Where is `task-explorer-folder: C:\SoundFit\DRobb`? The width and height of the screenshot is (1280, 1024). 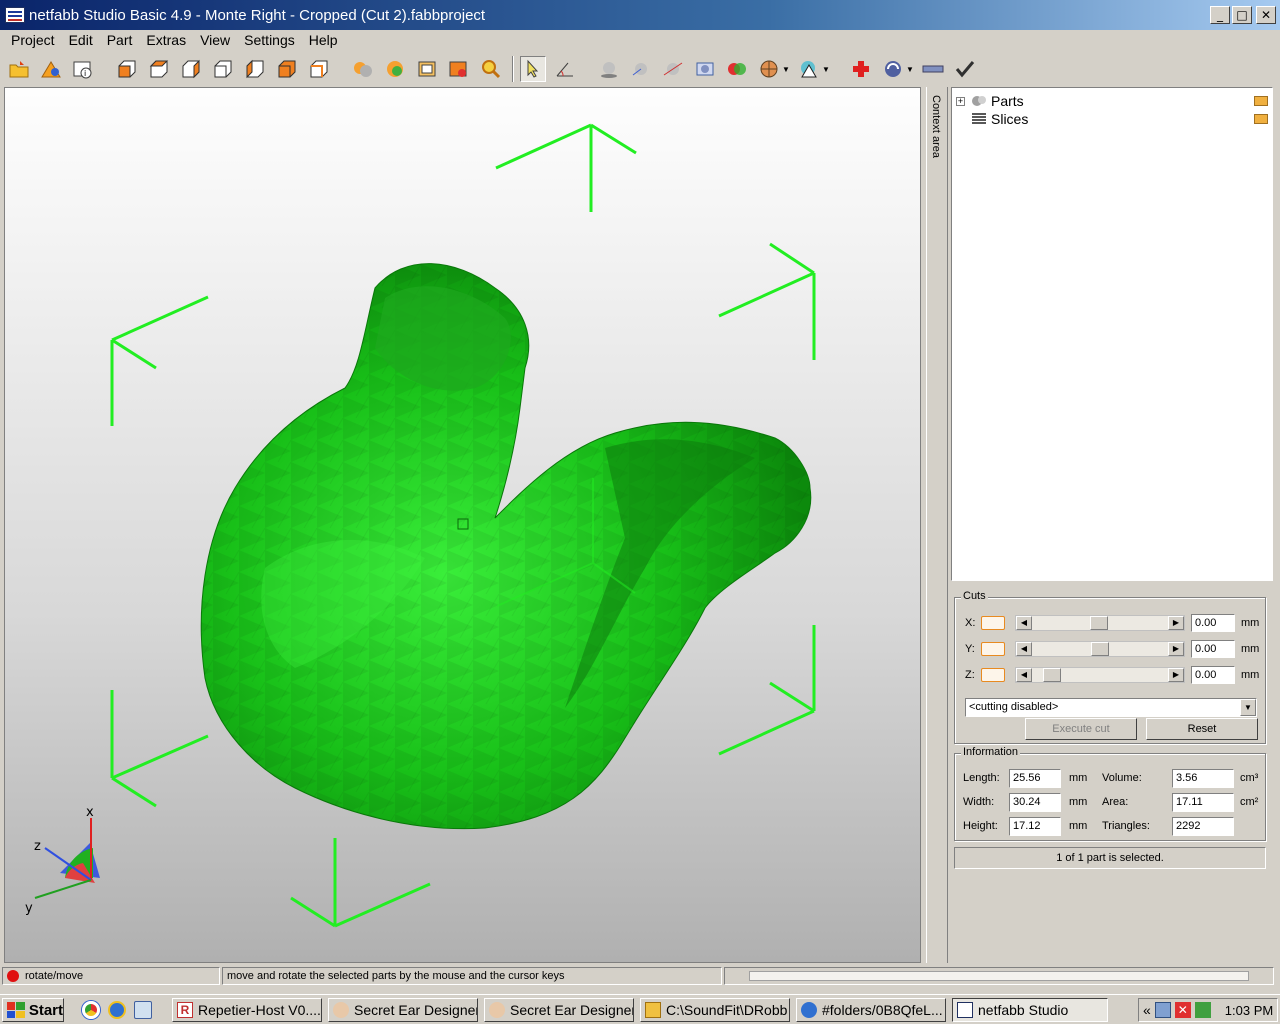 task-explorer-folder: C:\SoundFit\DRobb is located at coordinates (715, 1010).